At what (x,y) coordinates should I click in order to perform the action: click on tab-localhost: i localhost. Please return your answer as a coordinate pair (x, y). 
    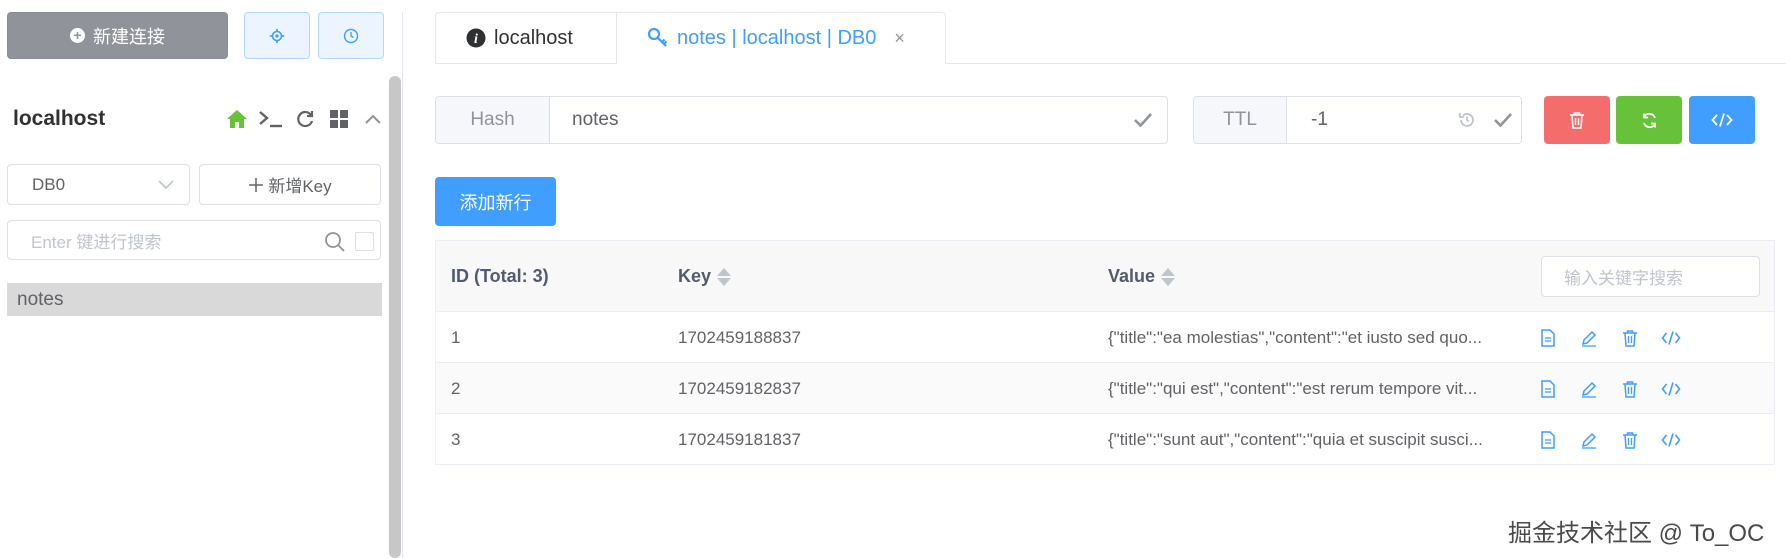
    Looking at the image, I should click on (526, 38).